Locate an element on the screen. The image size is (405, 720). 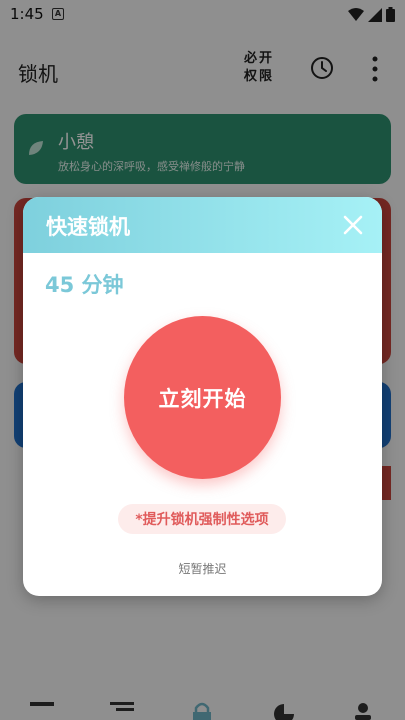
strict-options-button: *提升锁机强制性选项 is located at coordinates (202, 519).